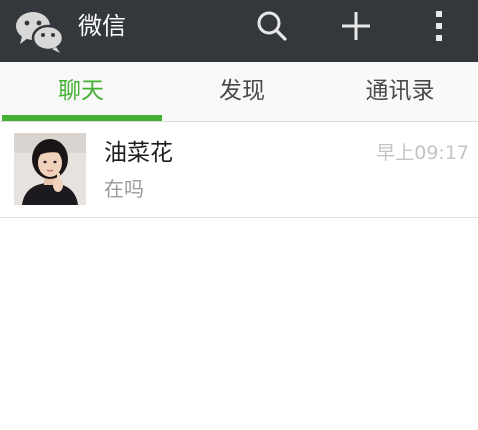 The image size is (478, 430). I want to click on tab-discover: 发现, so click(242, 91).